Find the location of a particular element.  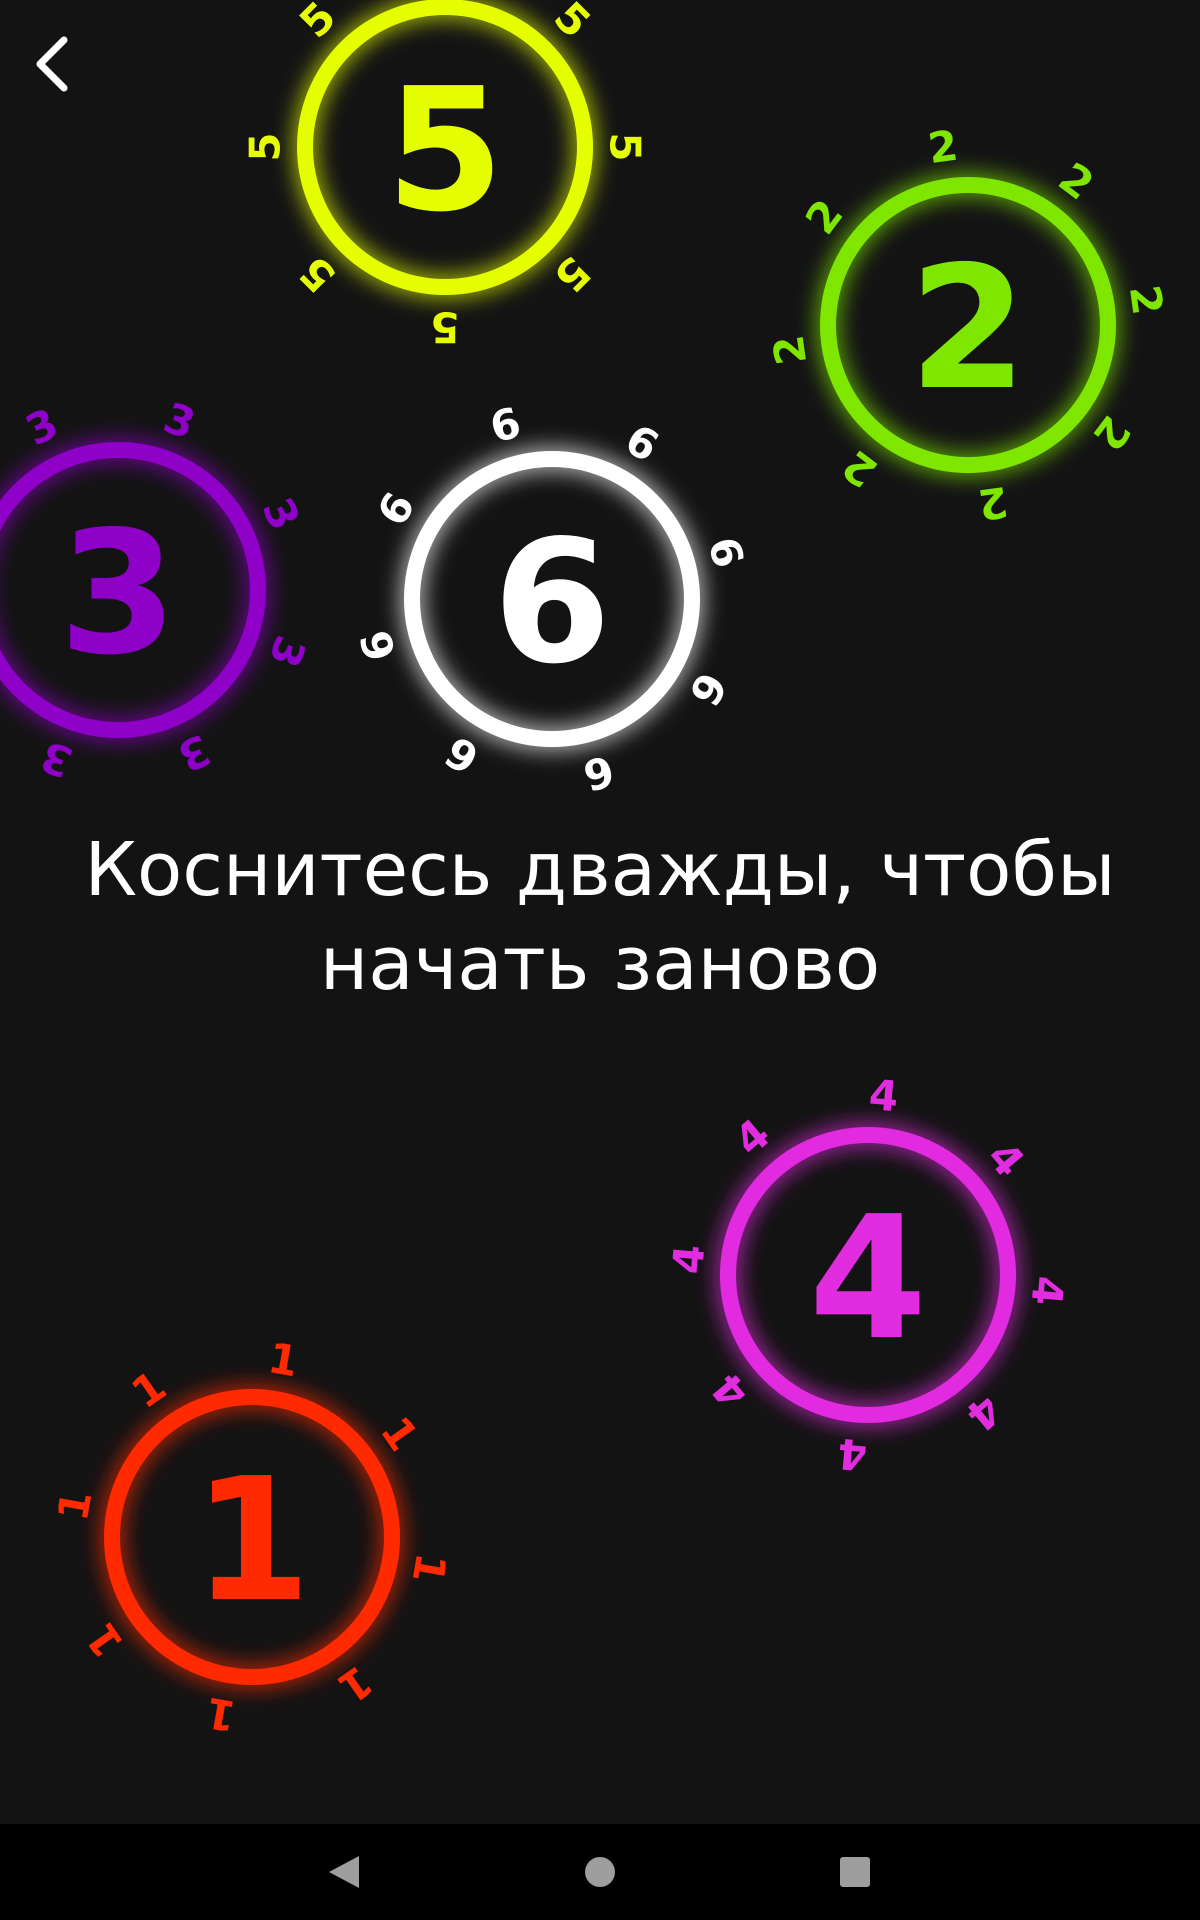

circle-home-icon is located at coordinates (600, 1872).